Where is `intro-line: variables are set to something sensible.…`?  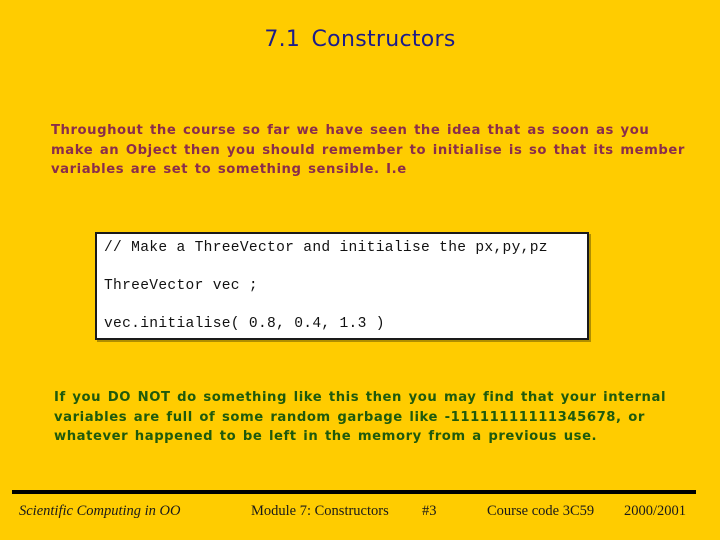 intro-line: variables are set to something sensible.… is located at coordinates (229, 169).